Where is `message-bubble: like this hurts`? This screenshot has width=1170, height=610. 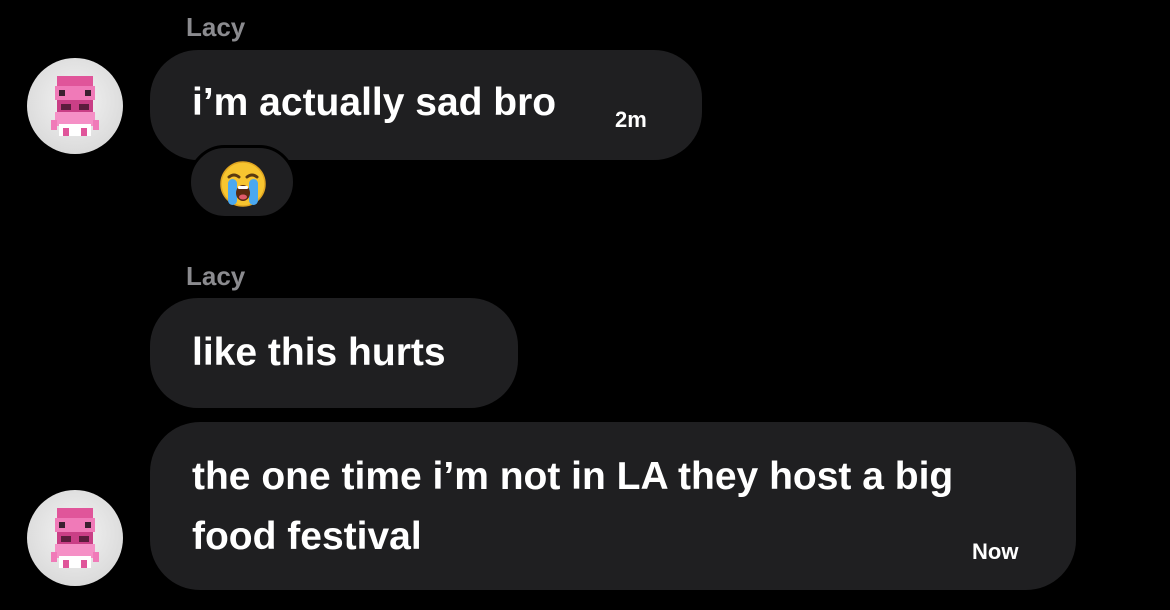
message-bubble: like this hurts is located at coordinates (334, 353).